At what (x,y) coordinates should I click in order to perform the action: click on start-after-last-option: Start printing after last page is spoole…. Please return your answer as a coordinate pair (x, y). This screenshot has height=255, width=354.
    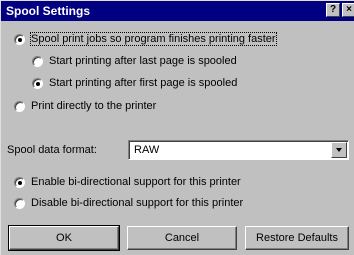
    Looking at the image, I should click on (134, 61).